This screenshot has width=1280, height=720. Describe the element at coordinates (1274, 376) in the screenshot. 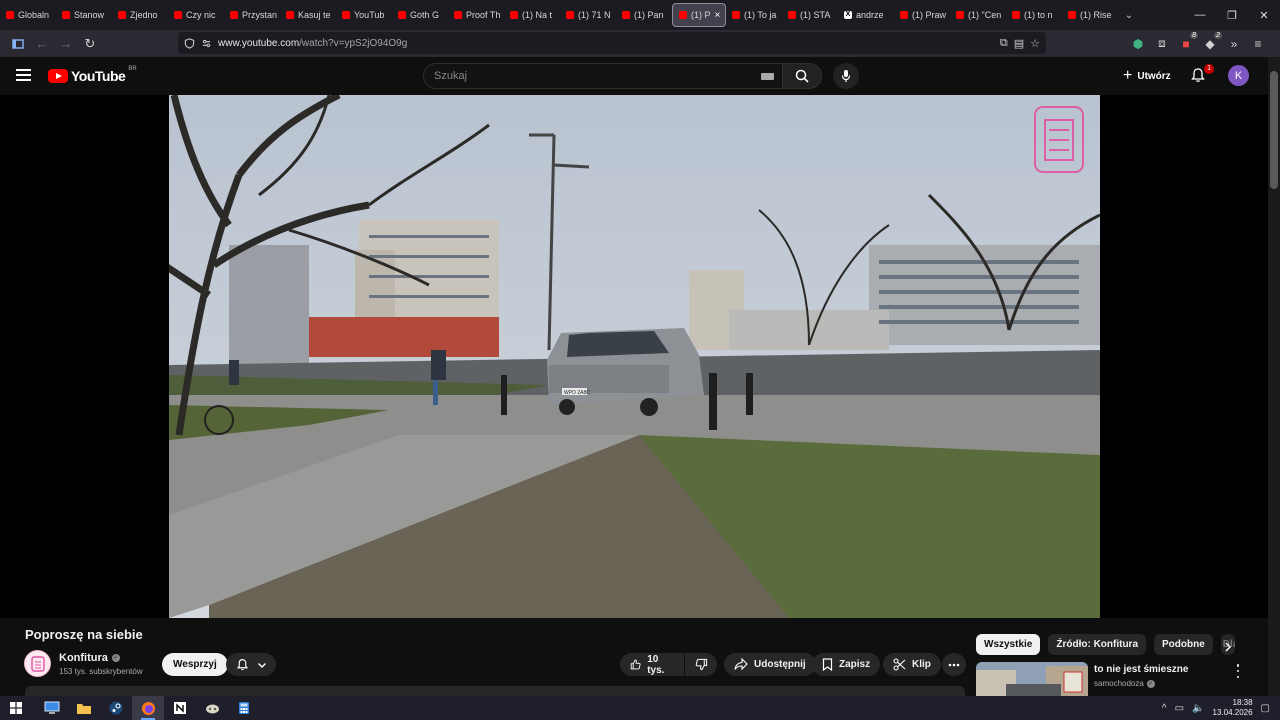

I see `page-scrollbar` at that location.